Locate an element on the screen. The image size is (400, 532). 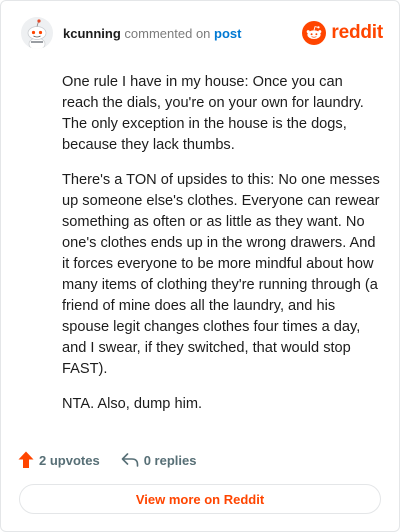
comment-actions: 2 upvotes 0 replies is located at coordinates (107, 460).